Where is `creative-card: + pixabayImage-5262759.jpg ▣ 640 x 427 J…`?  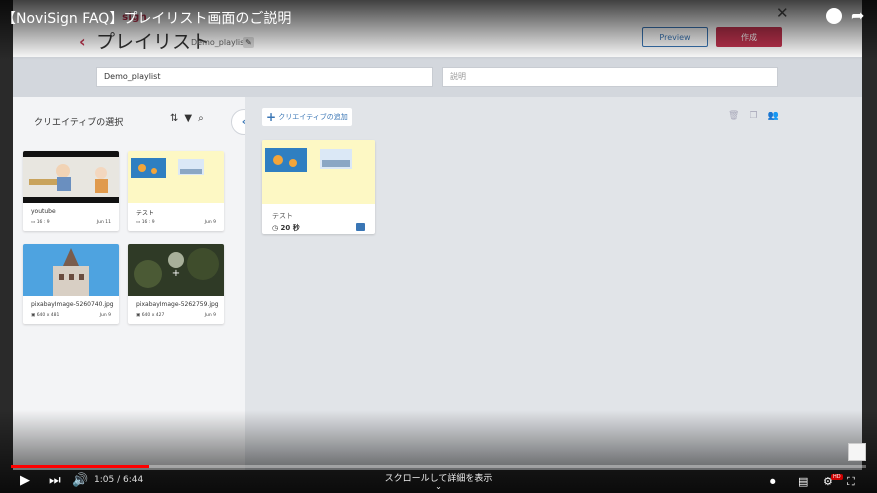 creative-card: + pixabayImage-5262759.jpg ▣ 640 x 427 J… is located at coordinates (176, 284).